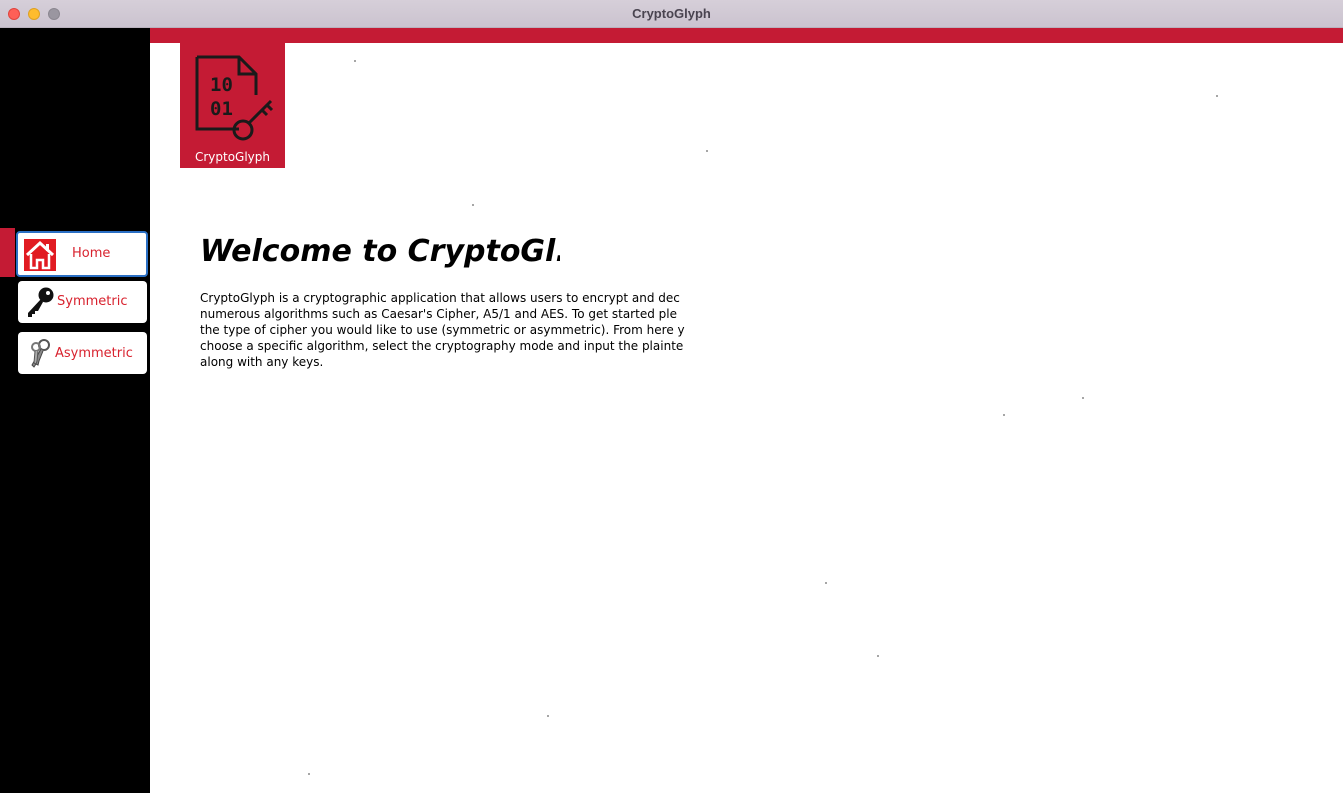 The width and height of the screenshot is (1343, 793). Describe the element at coordinates (40, 353) in the screenshot. I see `keys-pair-icon` at that location.